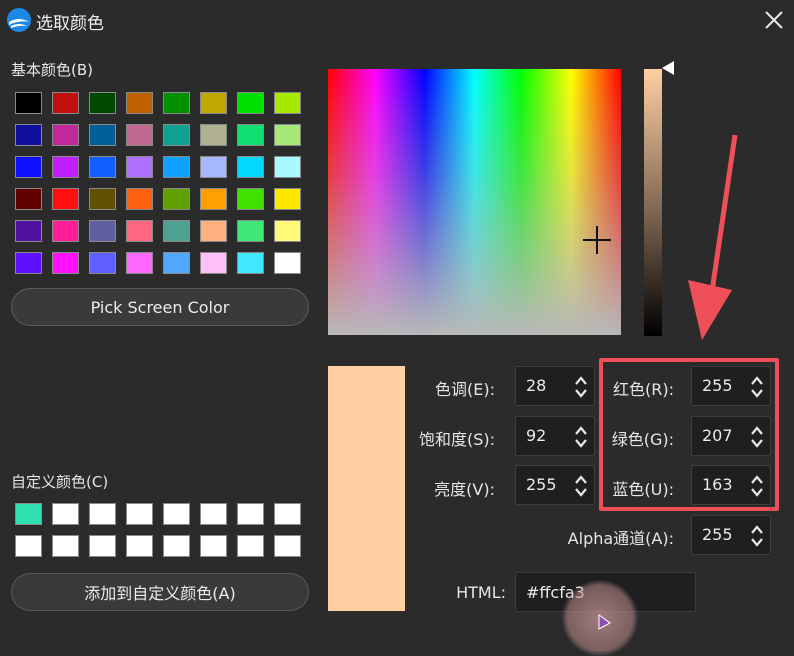 This screenshot has width=794, height=656. Describe the element at coordinates (536, 385) in the screenshot. I see `hue-value: 28` at that location.